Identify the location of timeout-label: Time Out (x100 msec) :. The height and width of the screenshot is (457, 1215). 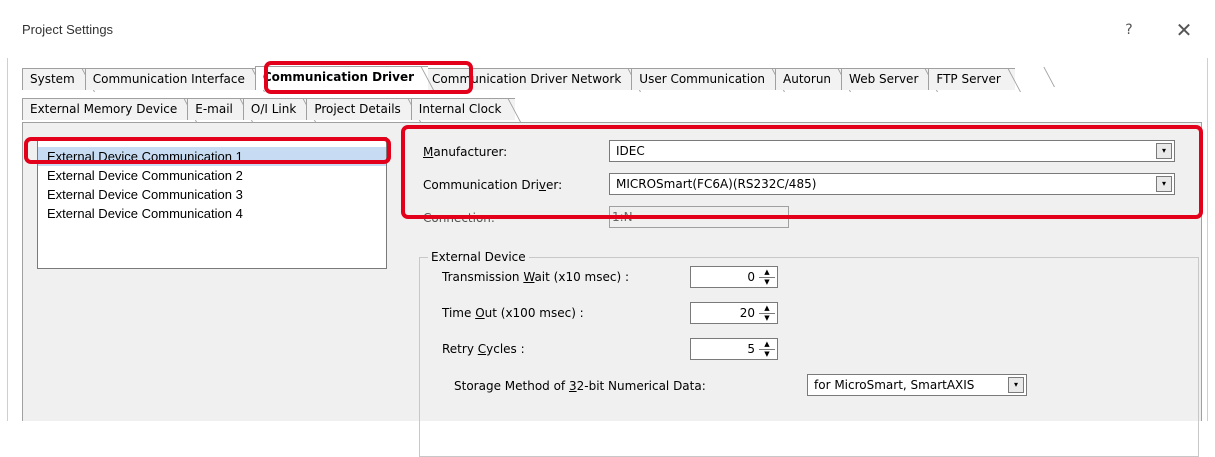
(513, 313).